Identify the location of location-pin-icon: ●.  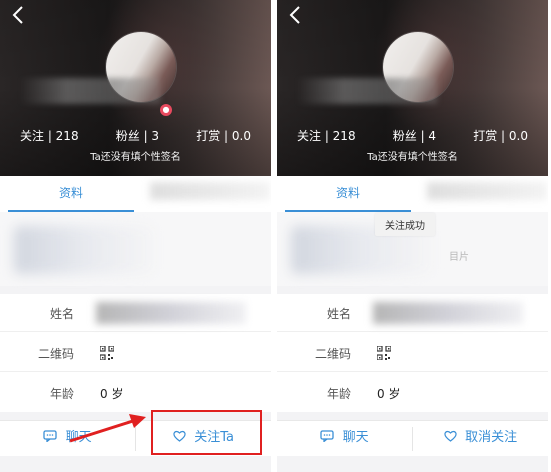
(166, 110).